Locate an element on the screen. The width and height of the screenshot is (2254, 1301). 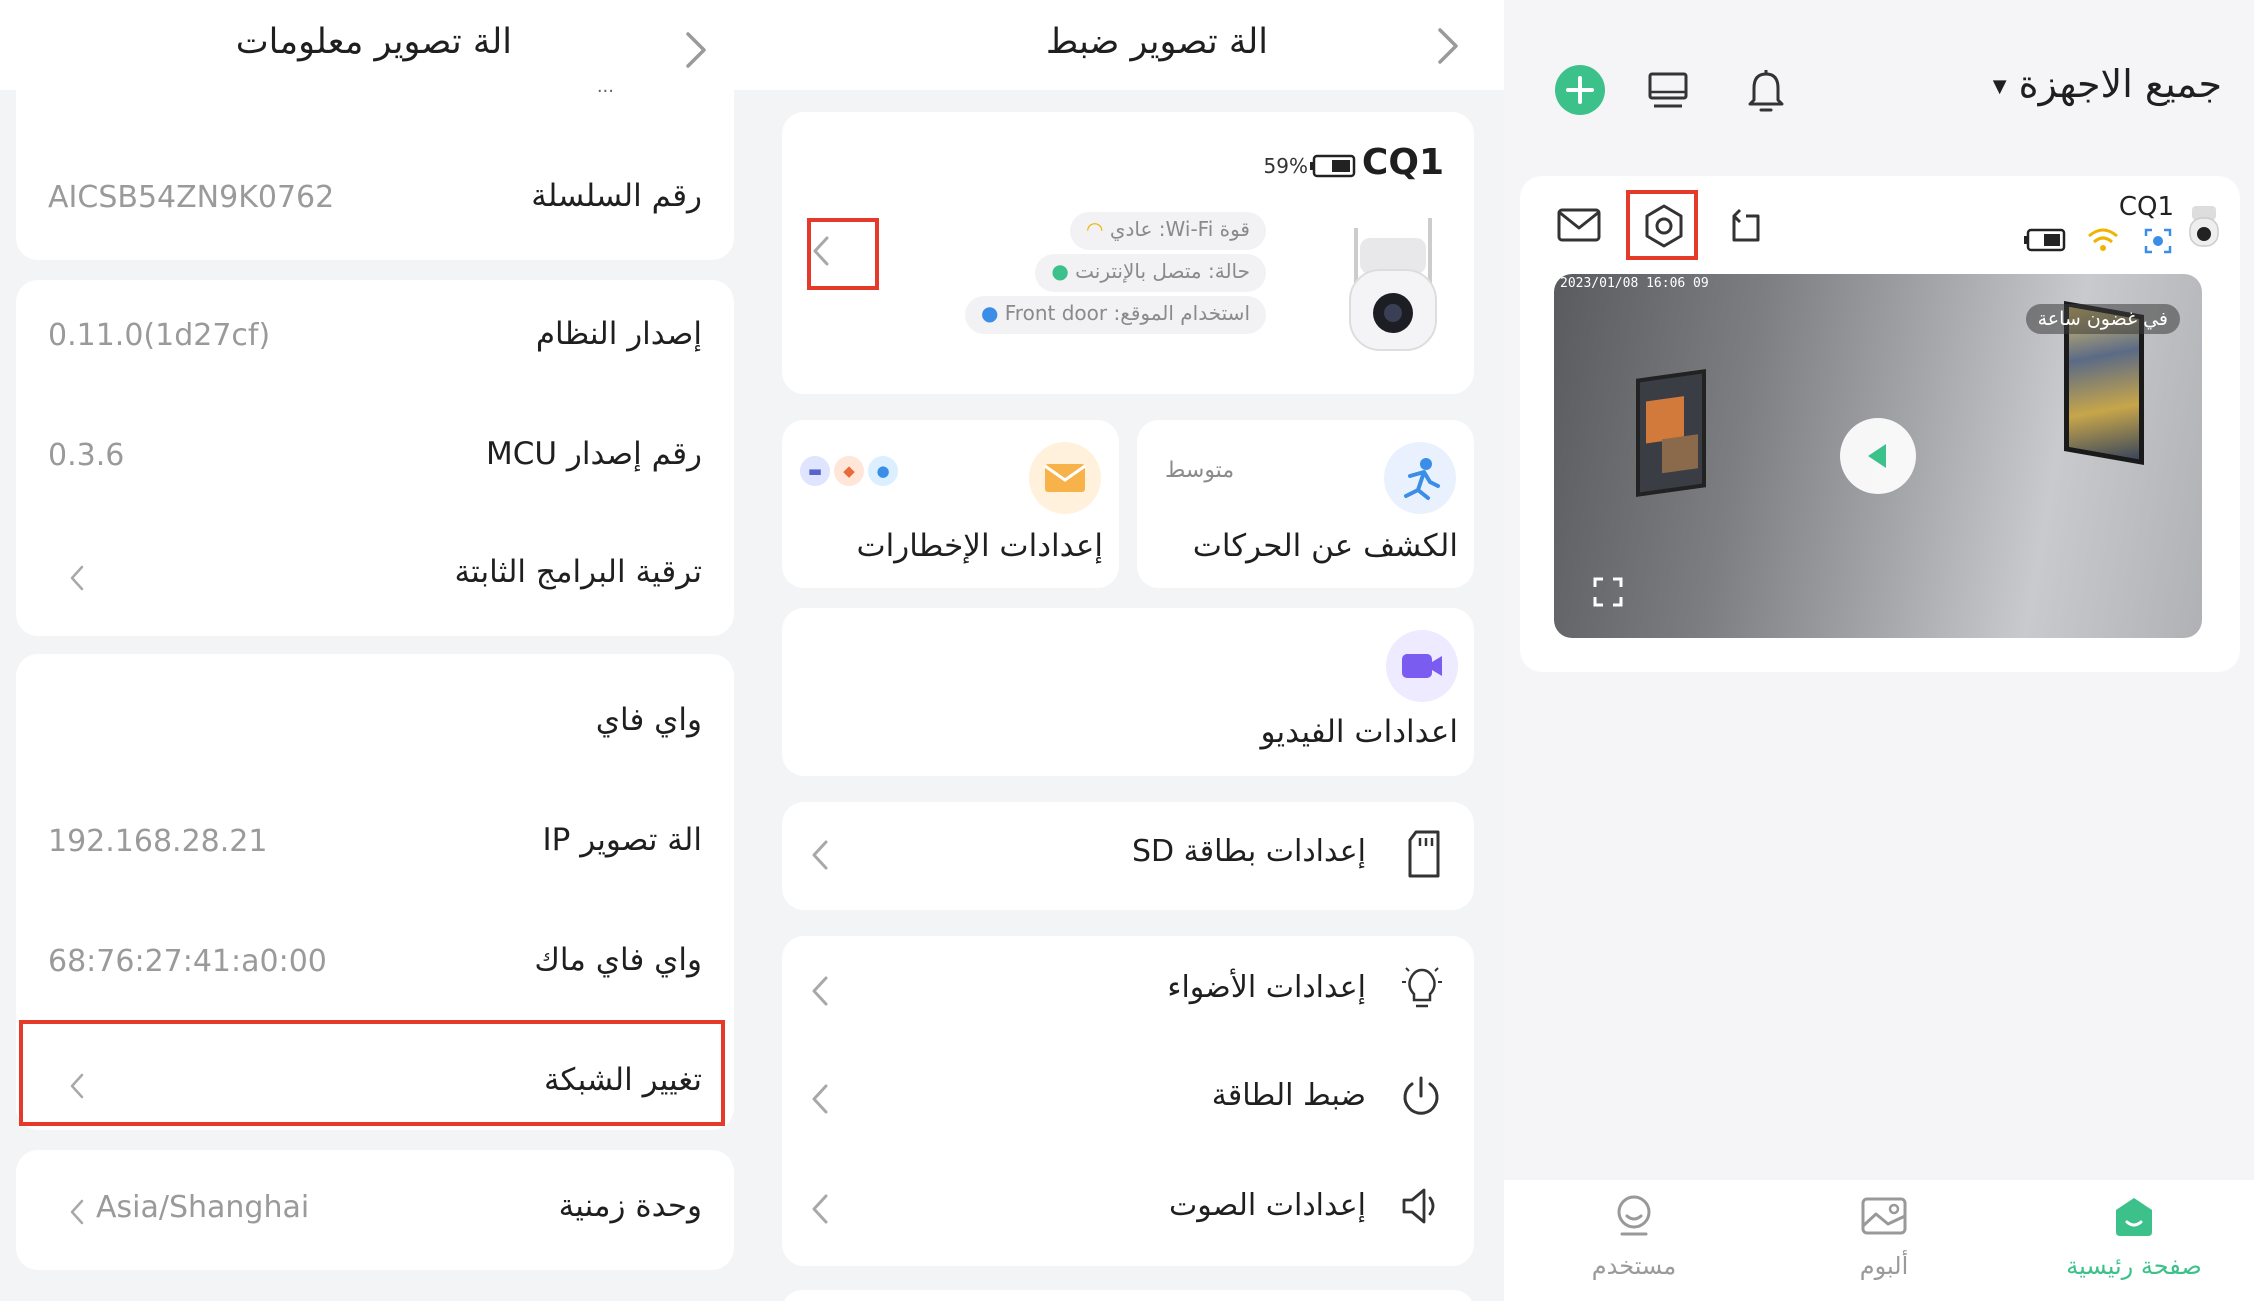
location-pin-icon: ● is located at coordinates (989, 313).